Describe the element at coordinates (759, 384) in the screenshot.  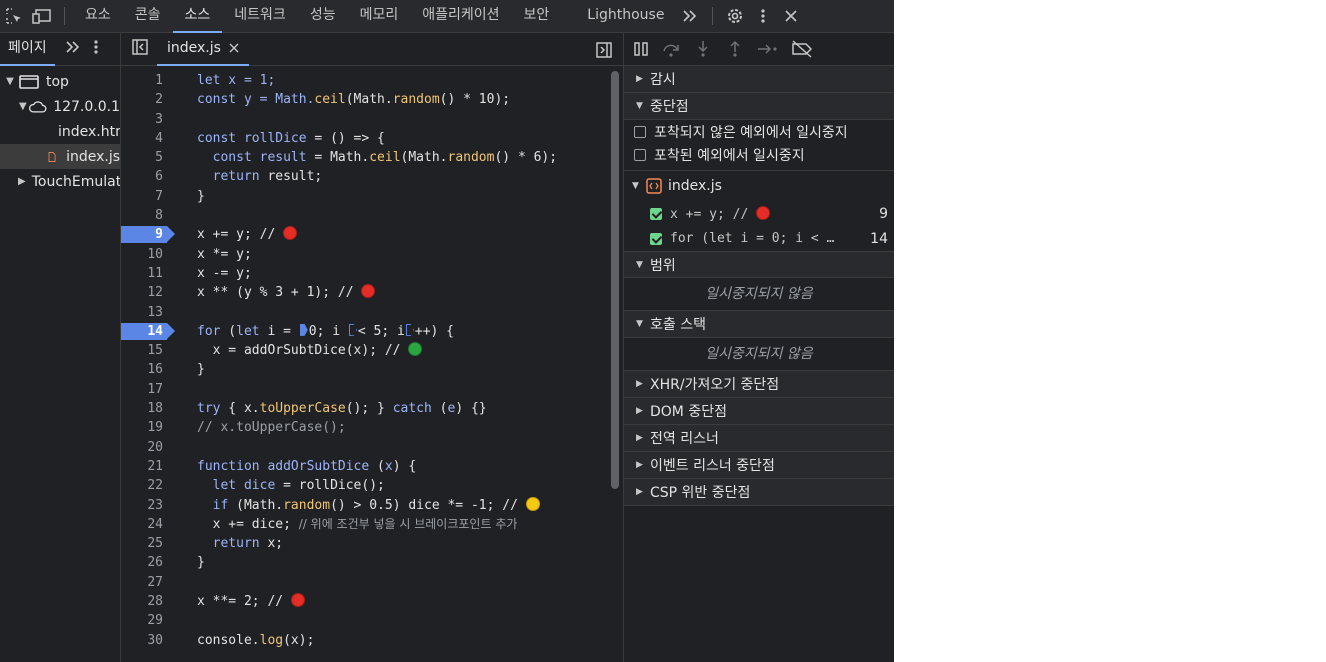
I see `section-xhr-breakpoints: ▶ XHR/가져오기 중단점` at that location.